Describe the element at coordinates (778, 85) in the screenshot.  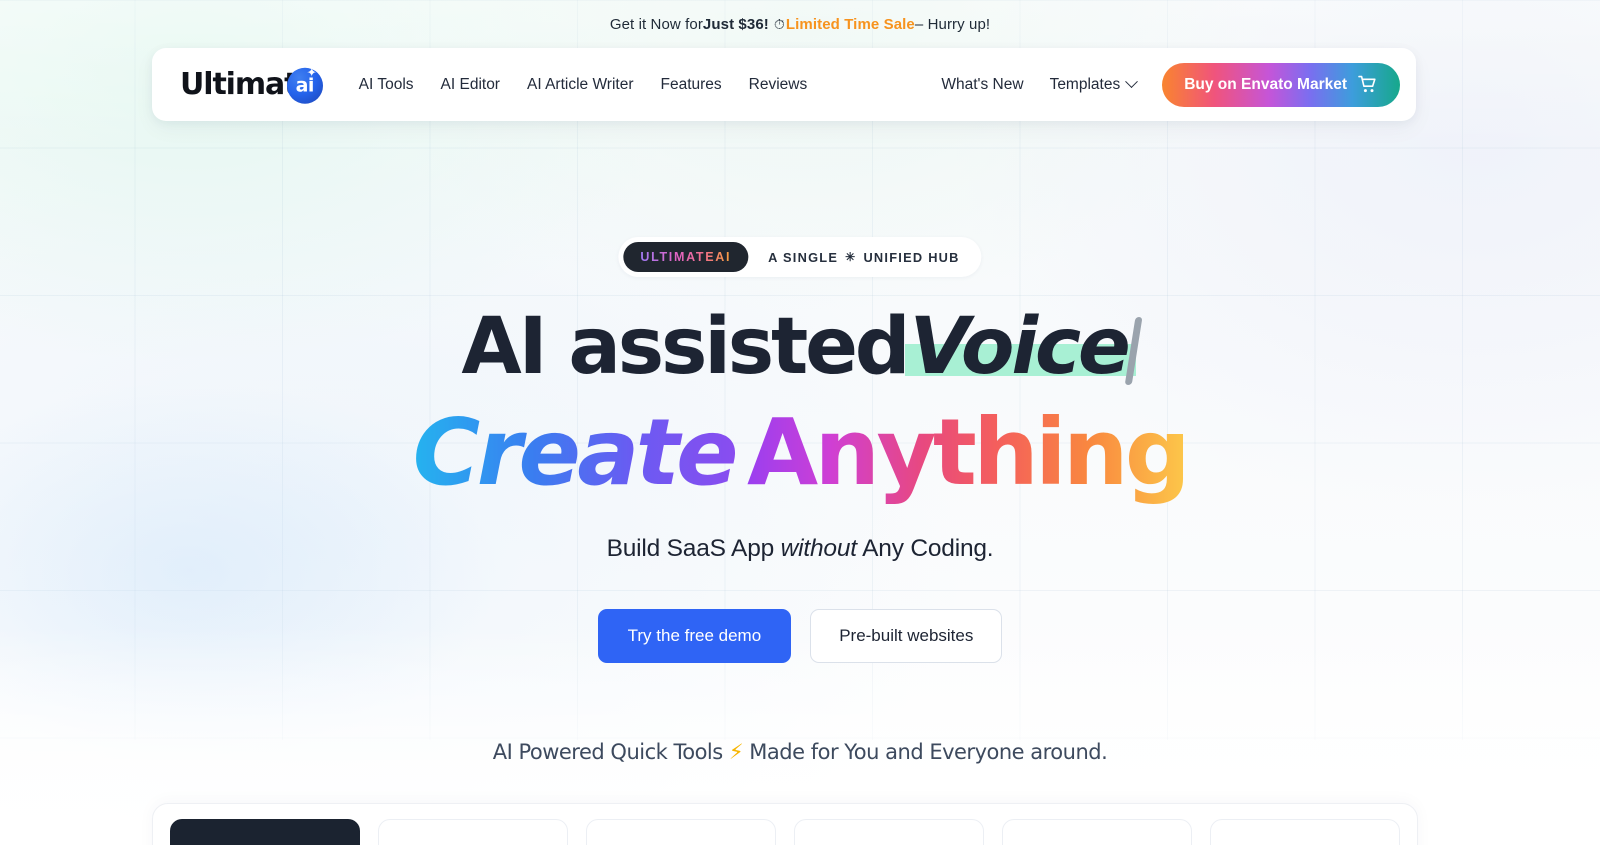
I see `nav-item-reviews: Reviews` at that location.